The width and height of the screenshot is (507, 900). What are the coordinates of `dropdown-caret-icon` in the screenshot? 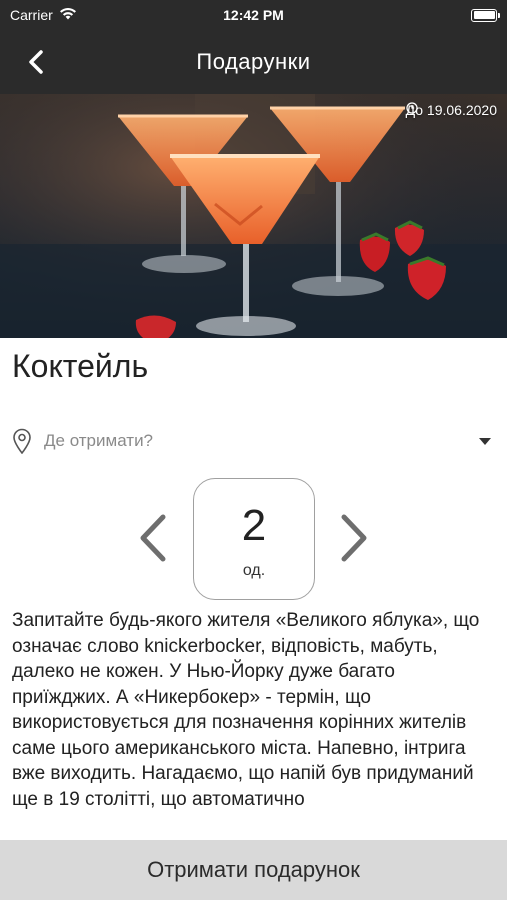 It's located at (485, 441).